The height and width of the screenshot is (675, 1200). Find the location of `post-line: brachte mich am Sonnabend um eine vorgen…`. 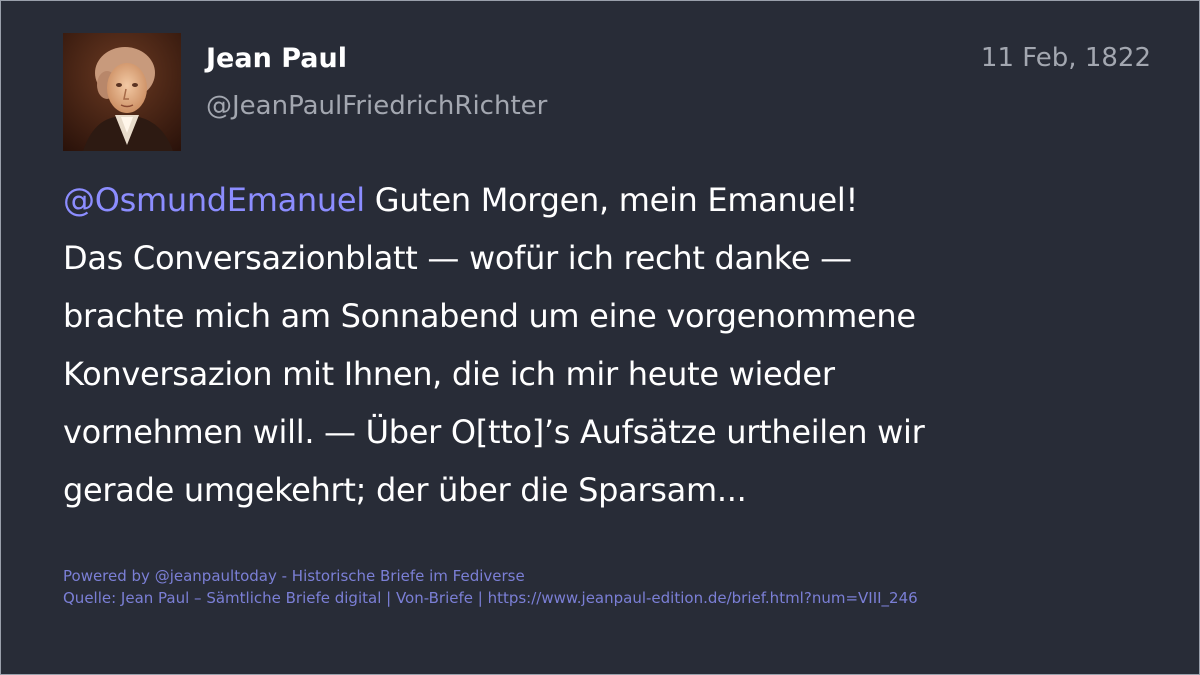

post-line: brachte mich am Sonnabend um eine vorgen… is located at coordinates (489, 316).